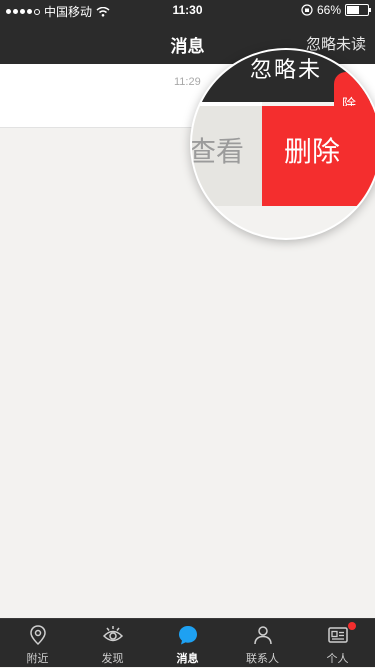 The image size is (375, 668). I want to click on tab-label: 消息, so click(187, 659).